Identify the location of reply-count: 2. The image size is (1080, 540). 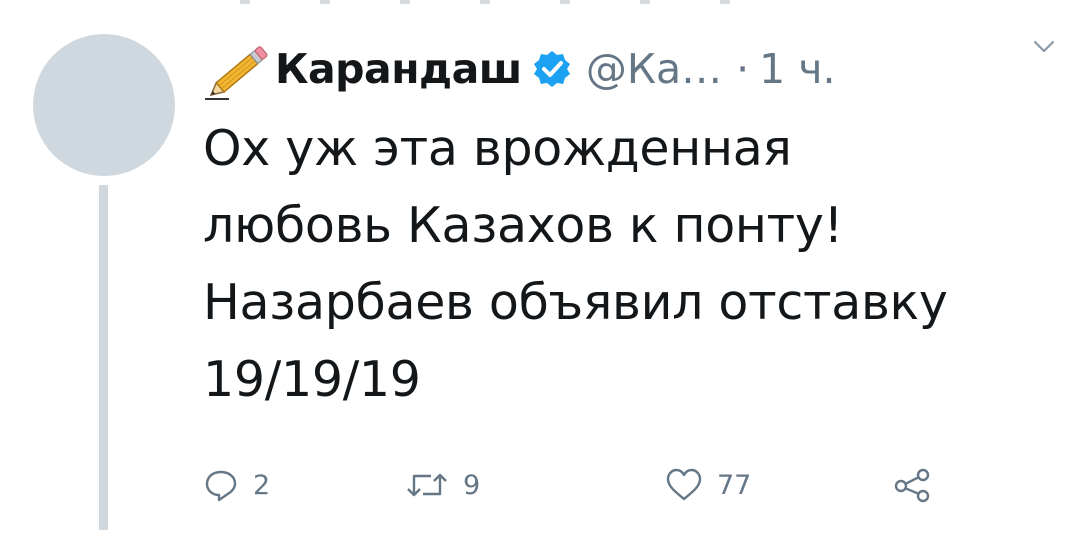
(262, 485).